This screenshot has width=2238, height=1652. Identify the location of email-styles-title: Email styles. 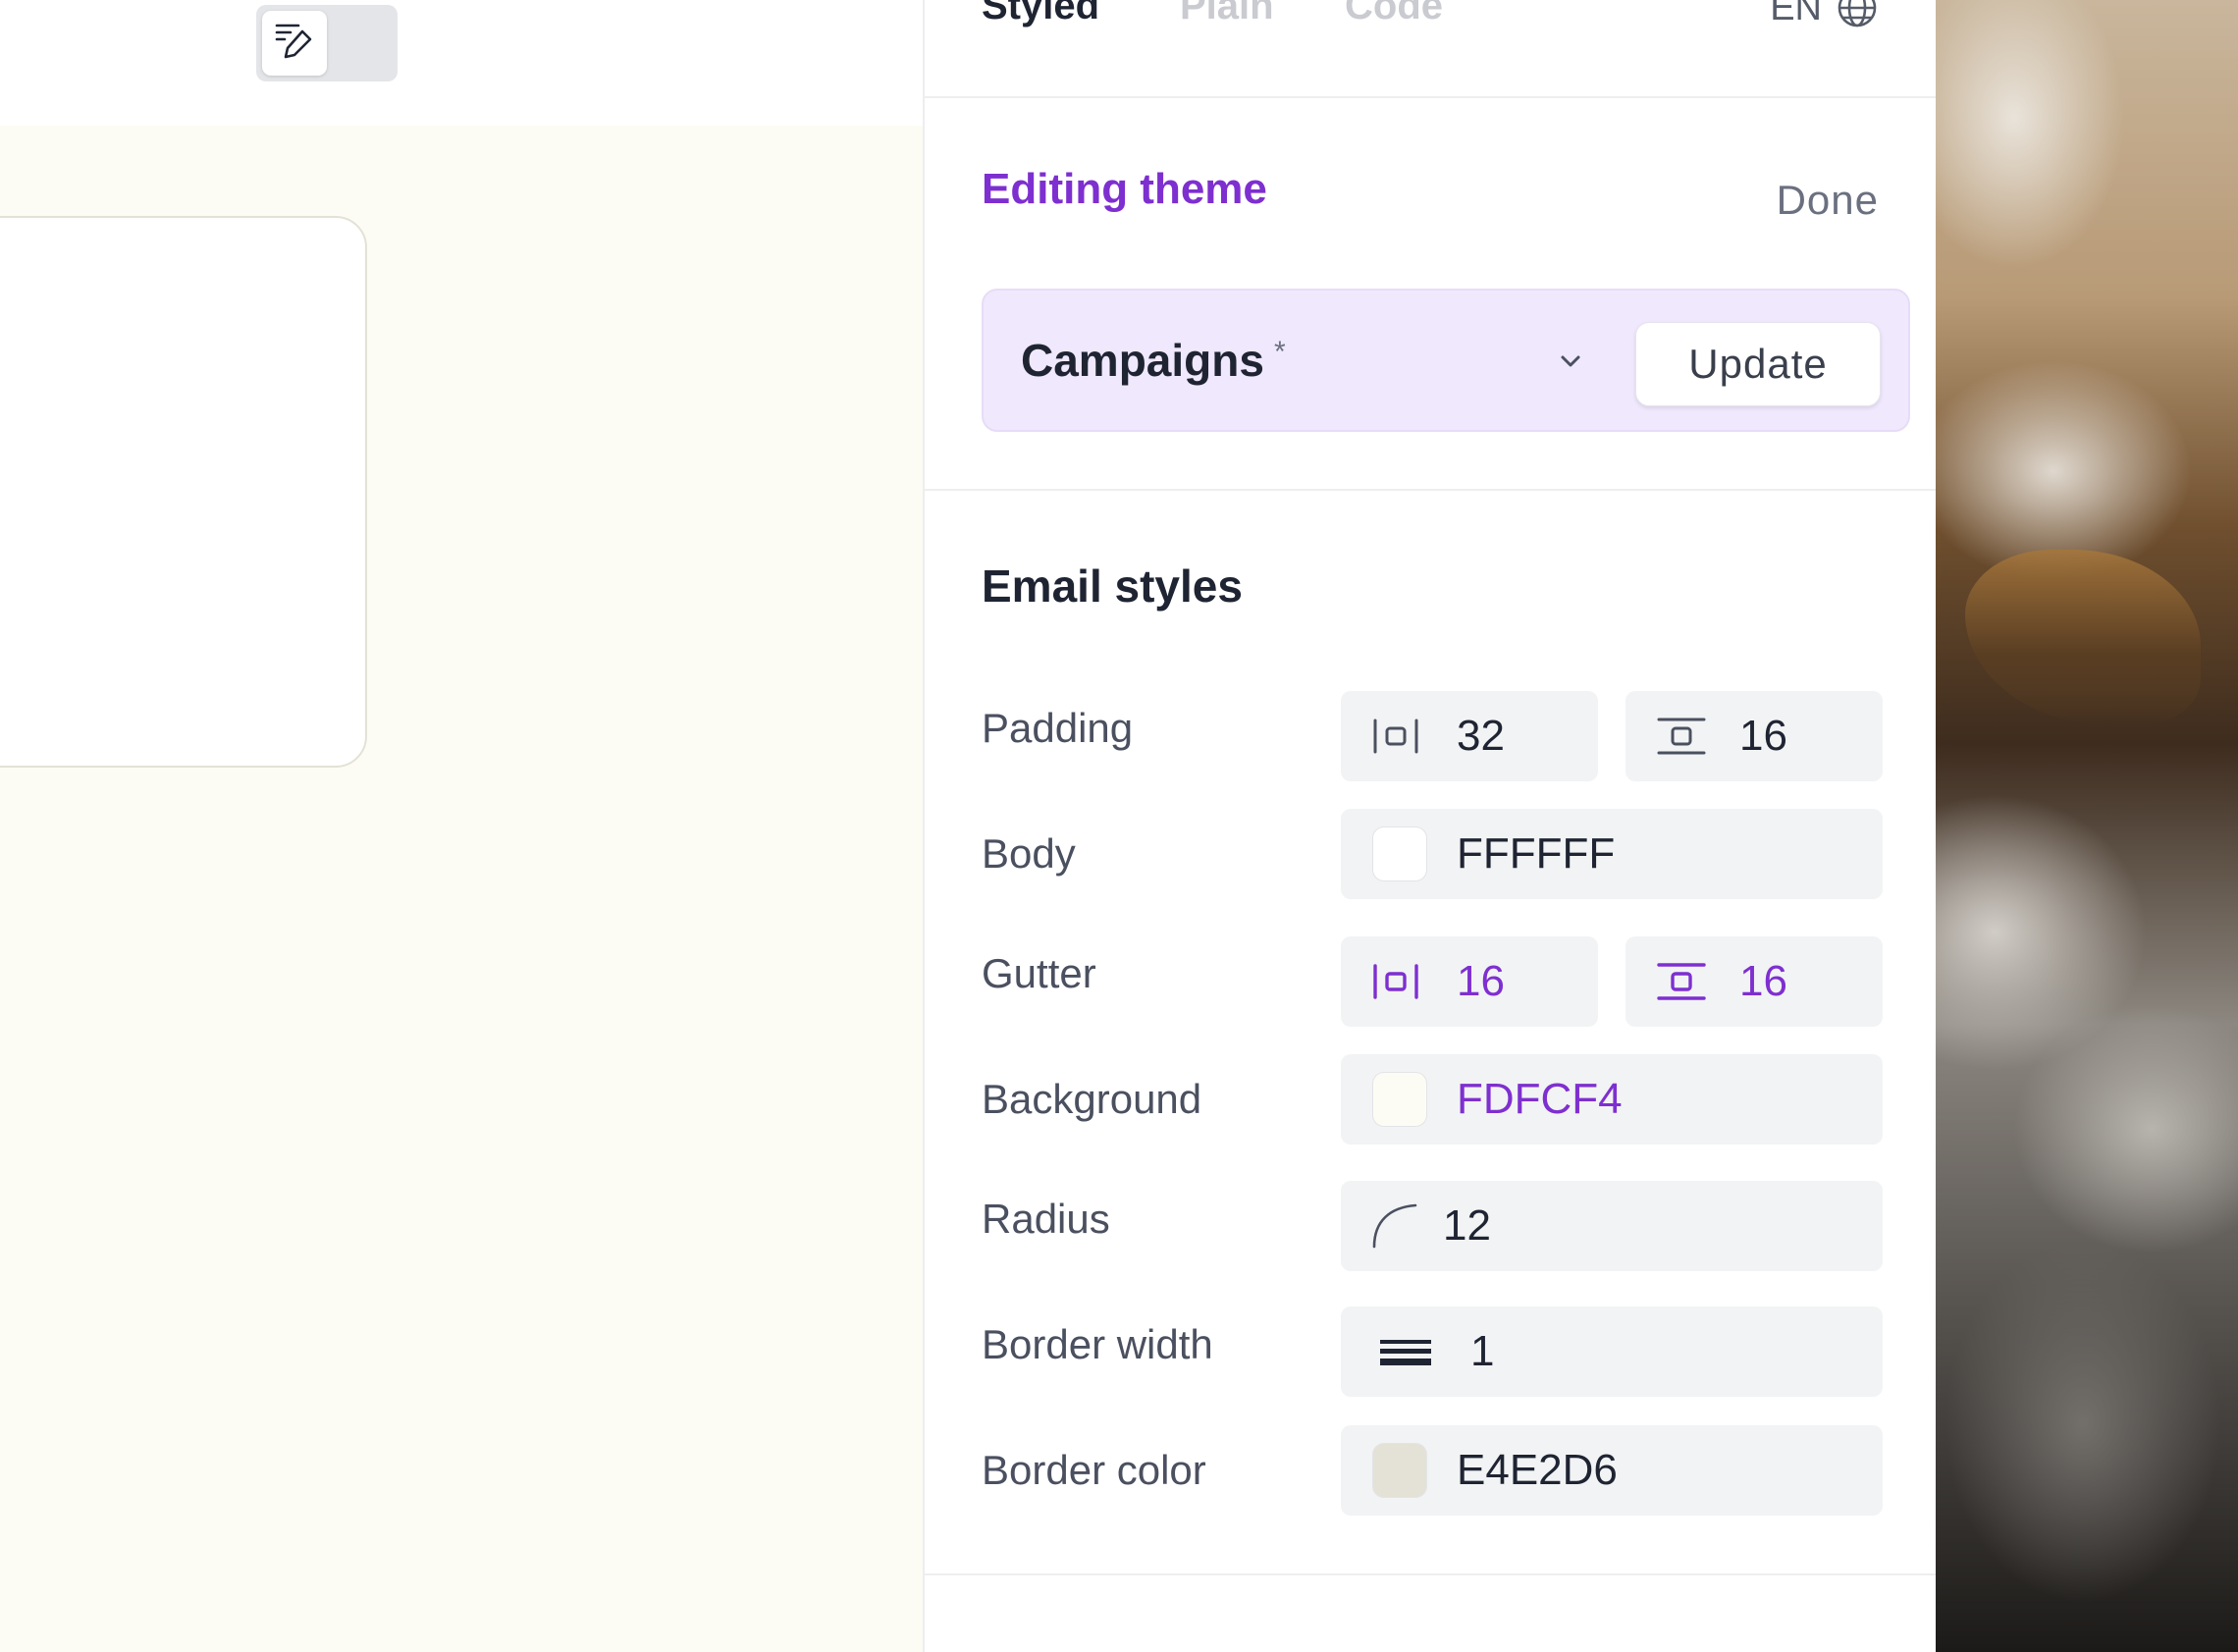
(1112, 586).